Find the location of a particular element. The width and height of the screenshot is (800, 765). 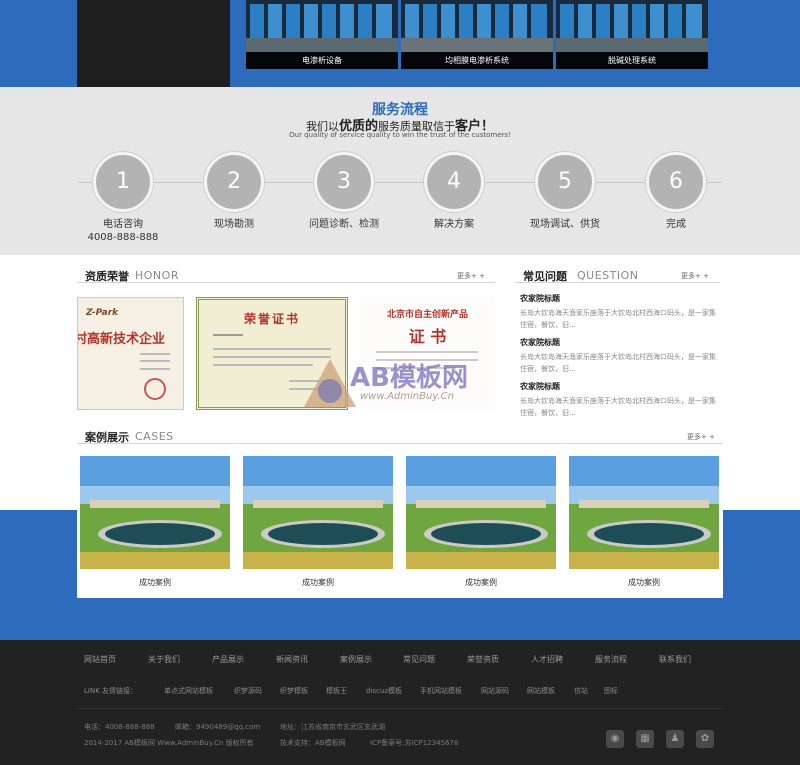

footer-link: discuz模板 is located at coordinates (384, 691).